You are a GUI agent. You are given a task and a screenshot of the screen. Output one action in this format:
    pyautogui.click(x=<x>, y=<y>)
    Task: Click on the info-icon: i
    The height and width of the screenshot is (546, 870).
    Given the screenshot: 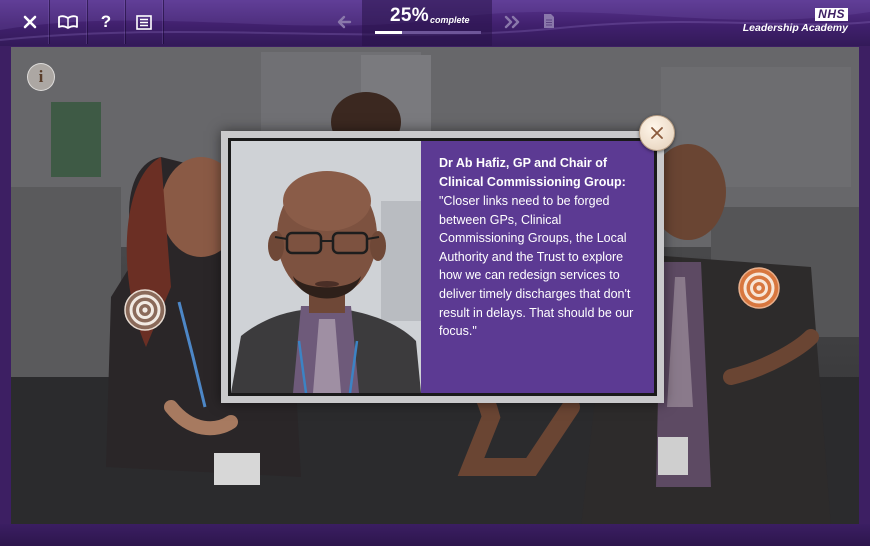 What is the action you would take?
    pyautogui.click(x=41, y=76)
    